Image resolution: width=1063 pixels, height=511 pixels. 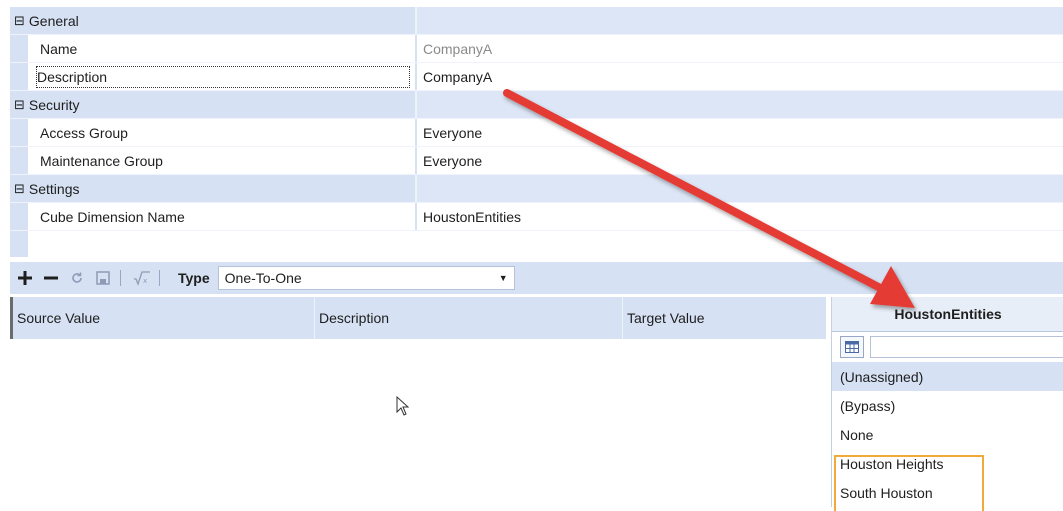 I want to click on grid-icon, so click(x=852, y=347).